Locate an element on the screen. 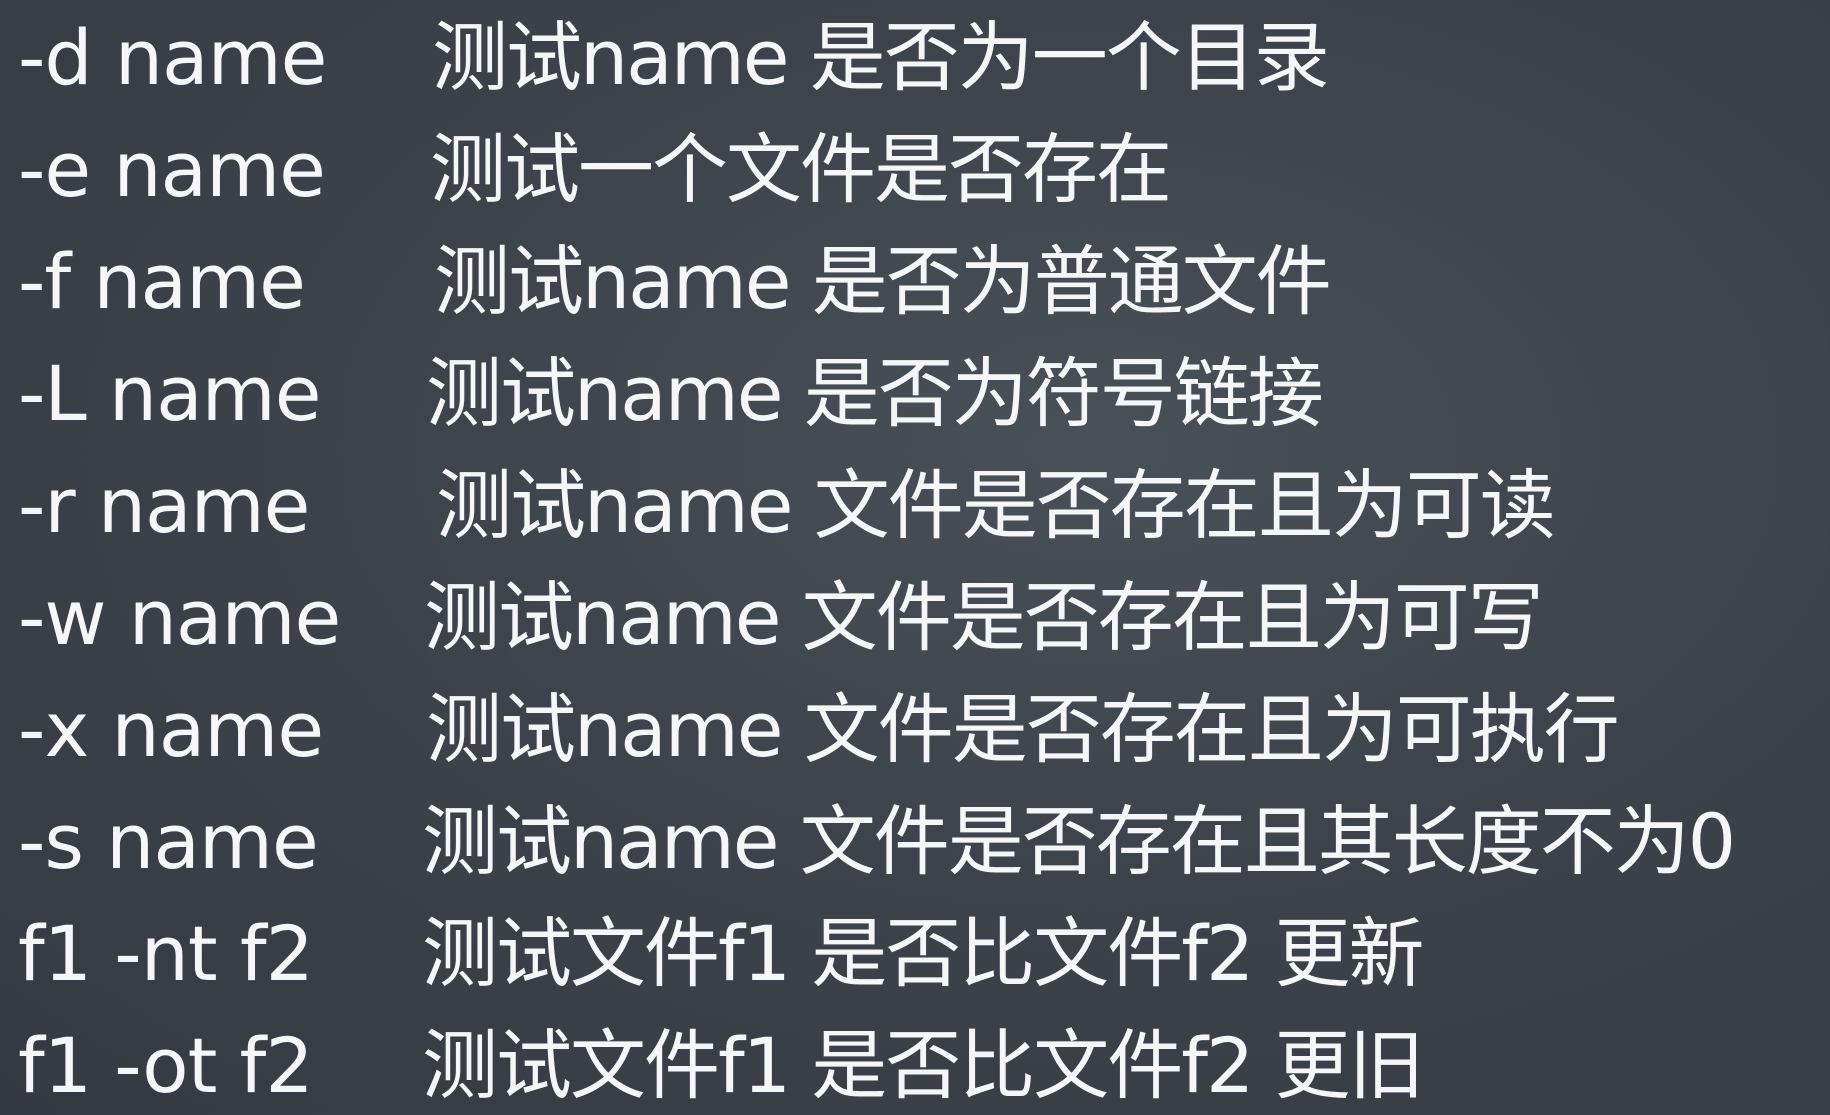  operator-flag: -w name is located at coordinates (179, 617).